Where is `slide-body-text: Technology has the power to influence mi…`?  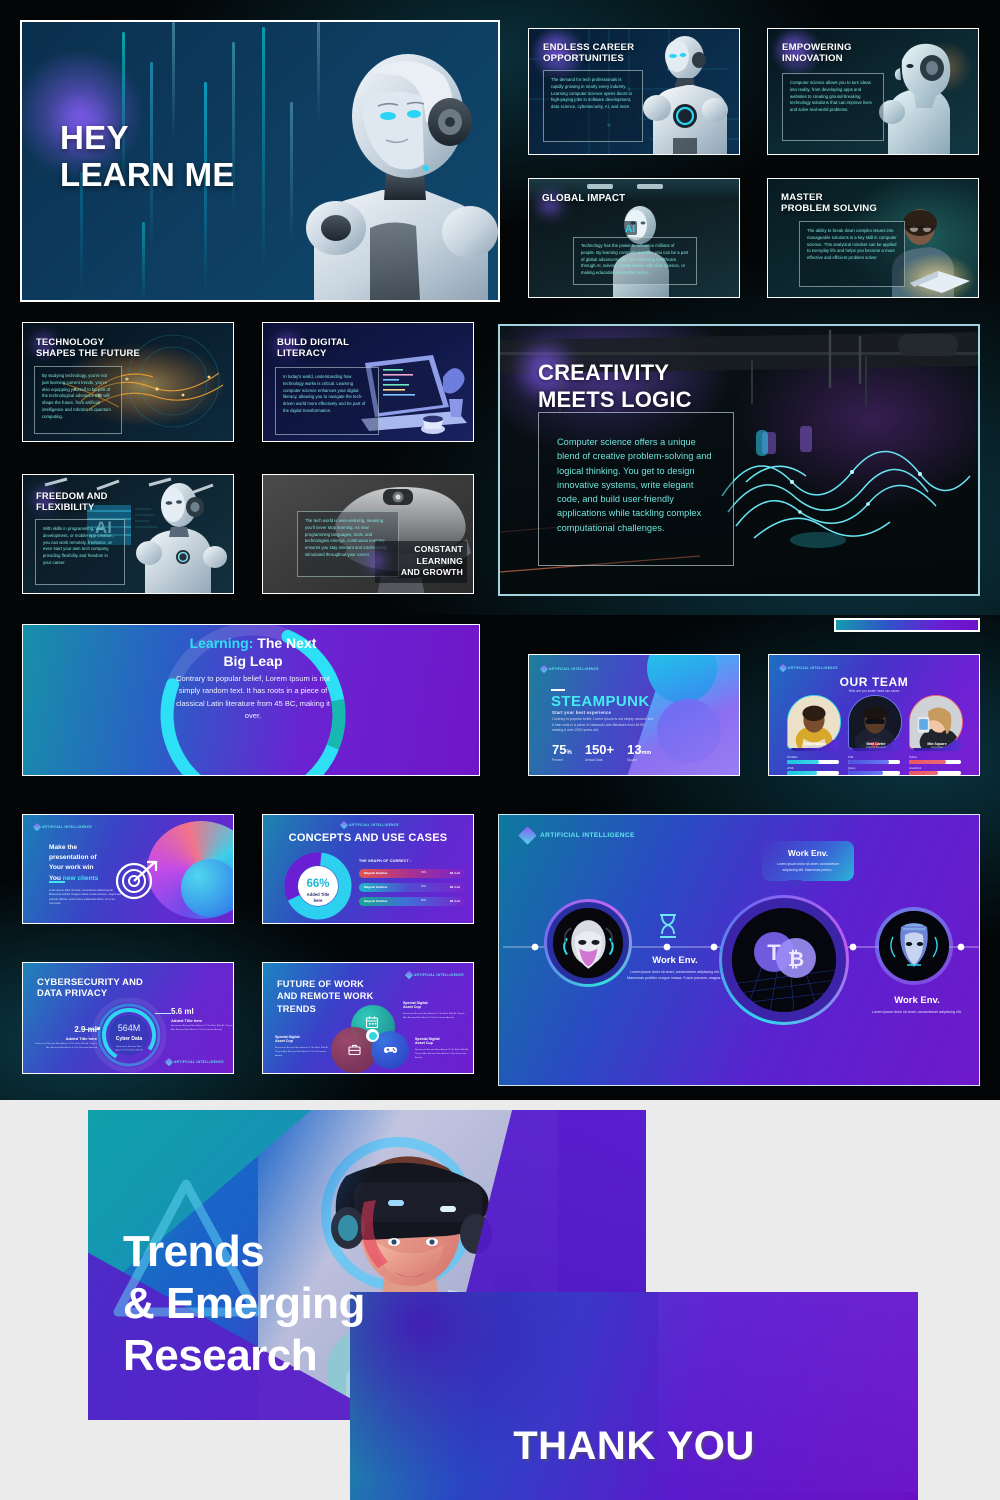
slide-body-text: Technology has the power to influence mi… is located at coordinates (635, 259).